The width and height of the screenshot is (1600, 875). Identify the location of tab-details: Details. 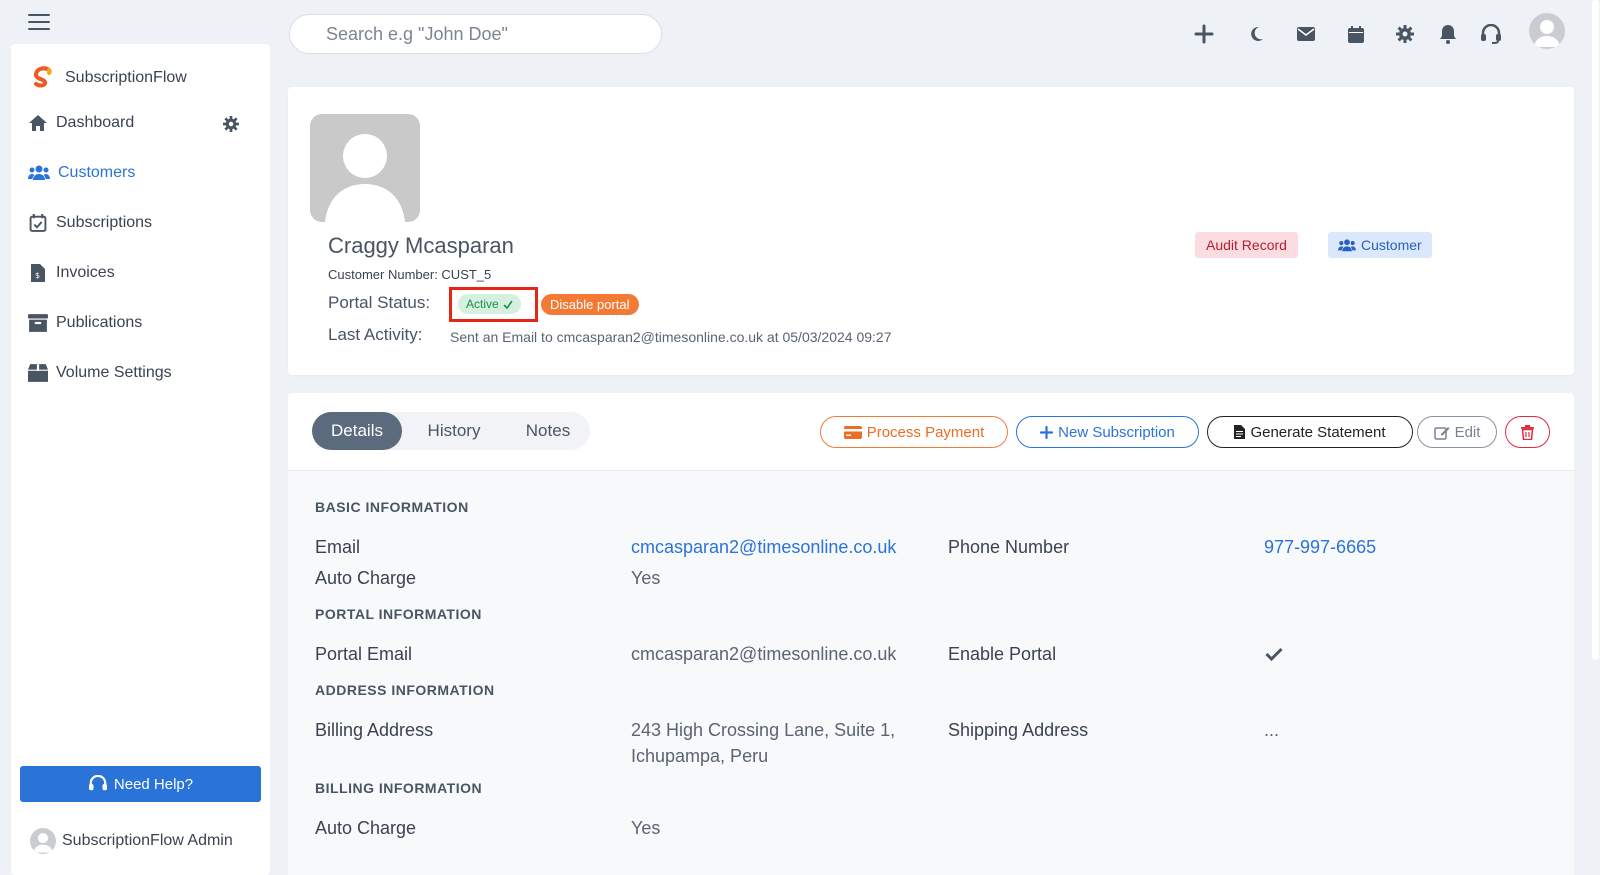
(357, 431).